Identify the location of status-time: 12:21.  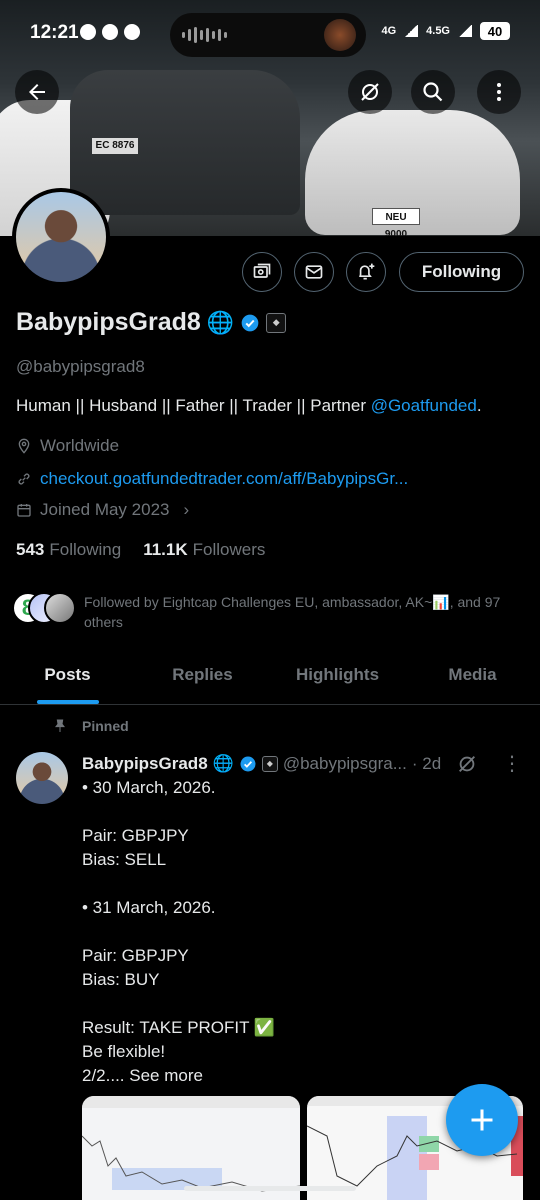
(54, 32).